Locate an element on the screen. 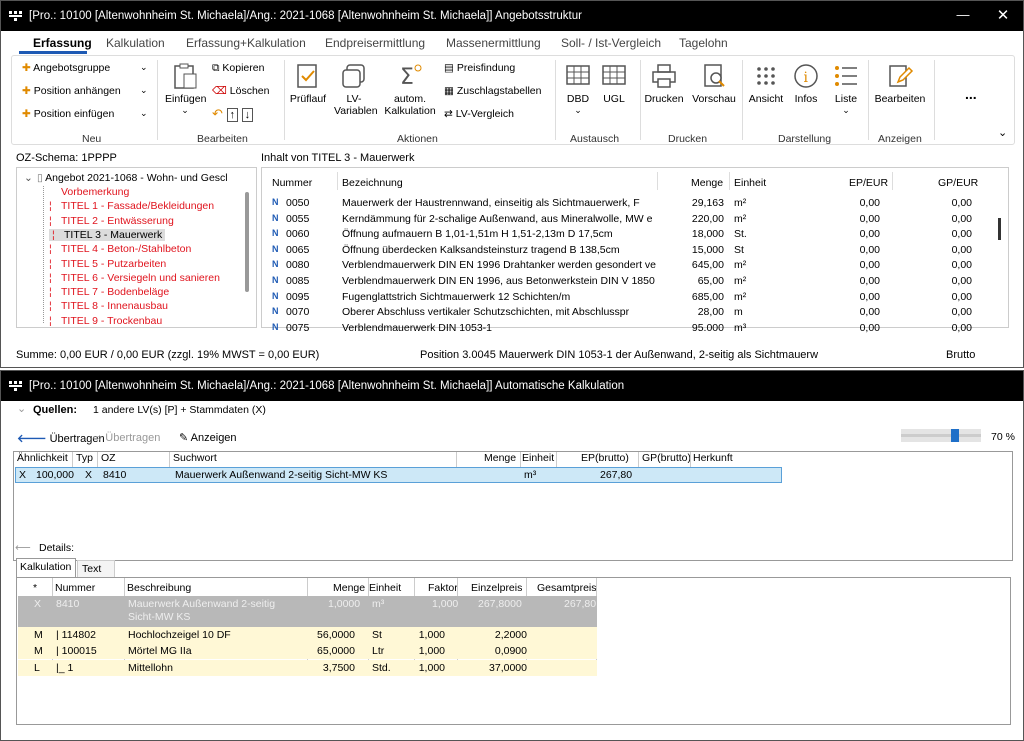 This screenshot has height=741, width=1024. tree-item: ¦ TITEL 9 - Trockenbau is located at coordinates (105, 321).